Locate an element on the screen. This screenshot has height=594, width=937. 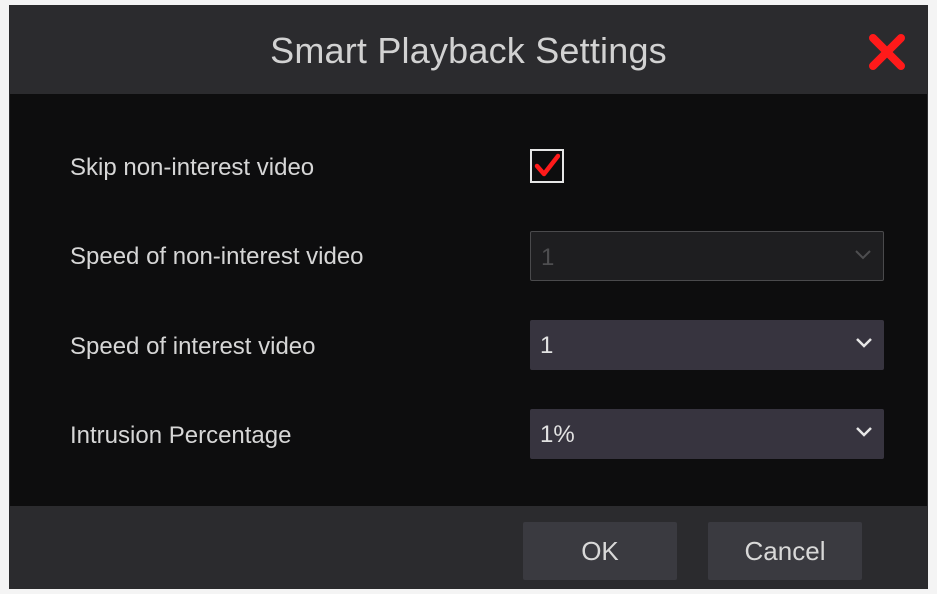
ok-button: OK is located at coordinates (600, 551).